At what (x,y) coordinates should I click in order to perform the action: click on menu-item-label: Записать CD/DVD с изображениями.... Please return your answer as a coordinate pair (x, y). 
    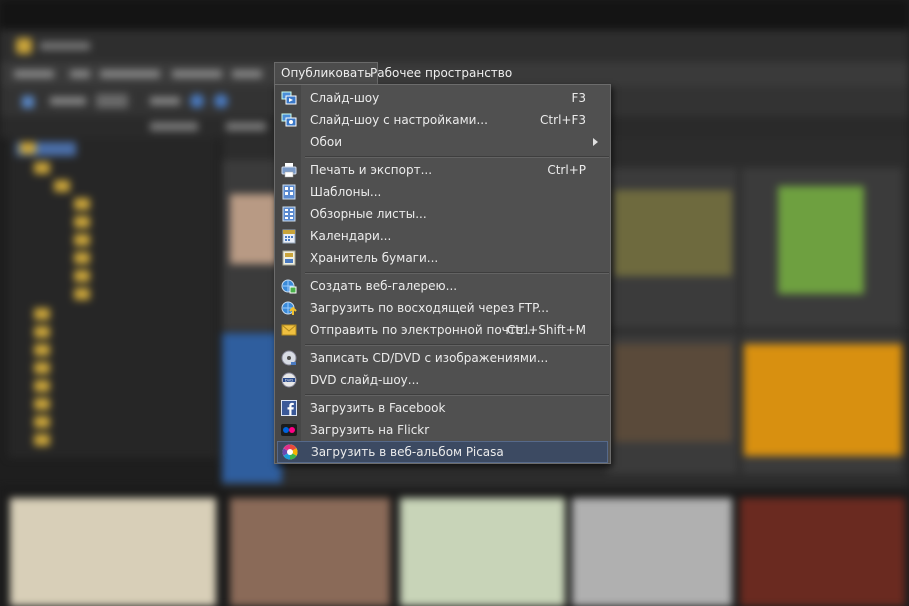
    Looking at the image, I should click on (429, 358).